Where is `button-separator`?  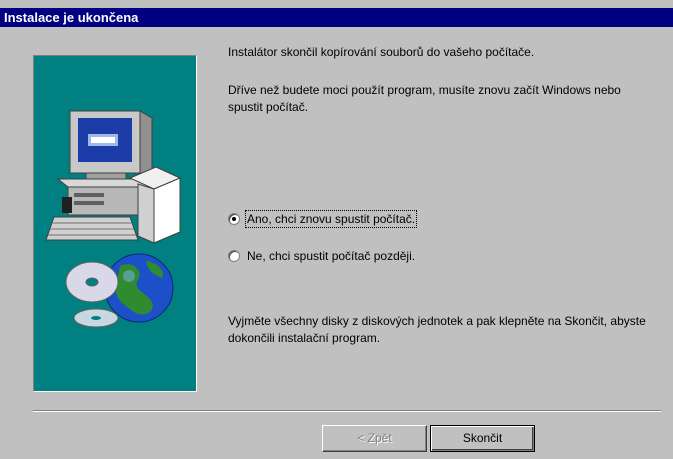 button-separator is located at coordinates (347, 411).